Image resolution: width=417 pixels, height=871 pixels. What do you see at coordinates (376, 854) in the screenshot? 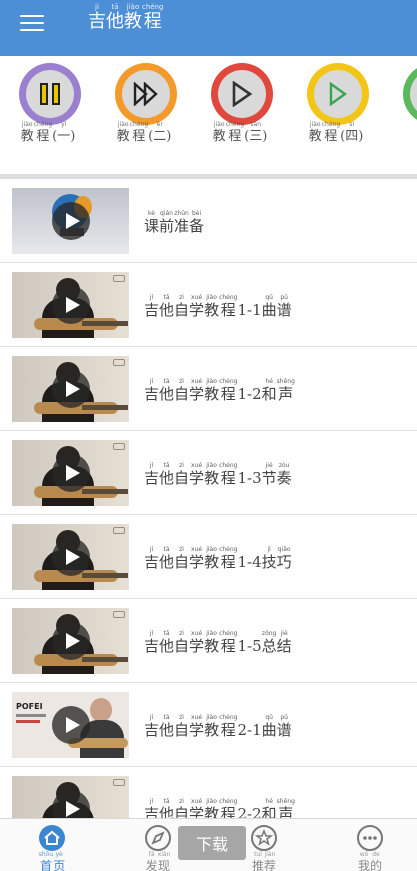
I see `pinyin: de` at bounding box center [376, 854].